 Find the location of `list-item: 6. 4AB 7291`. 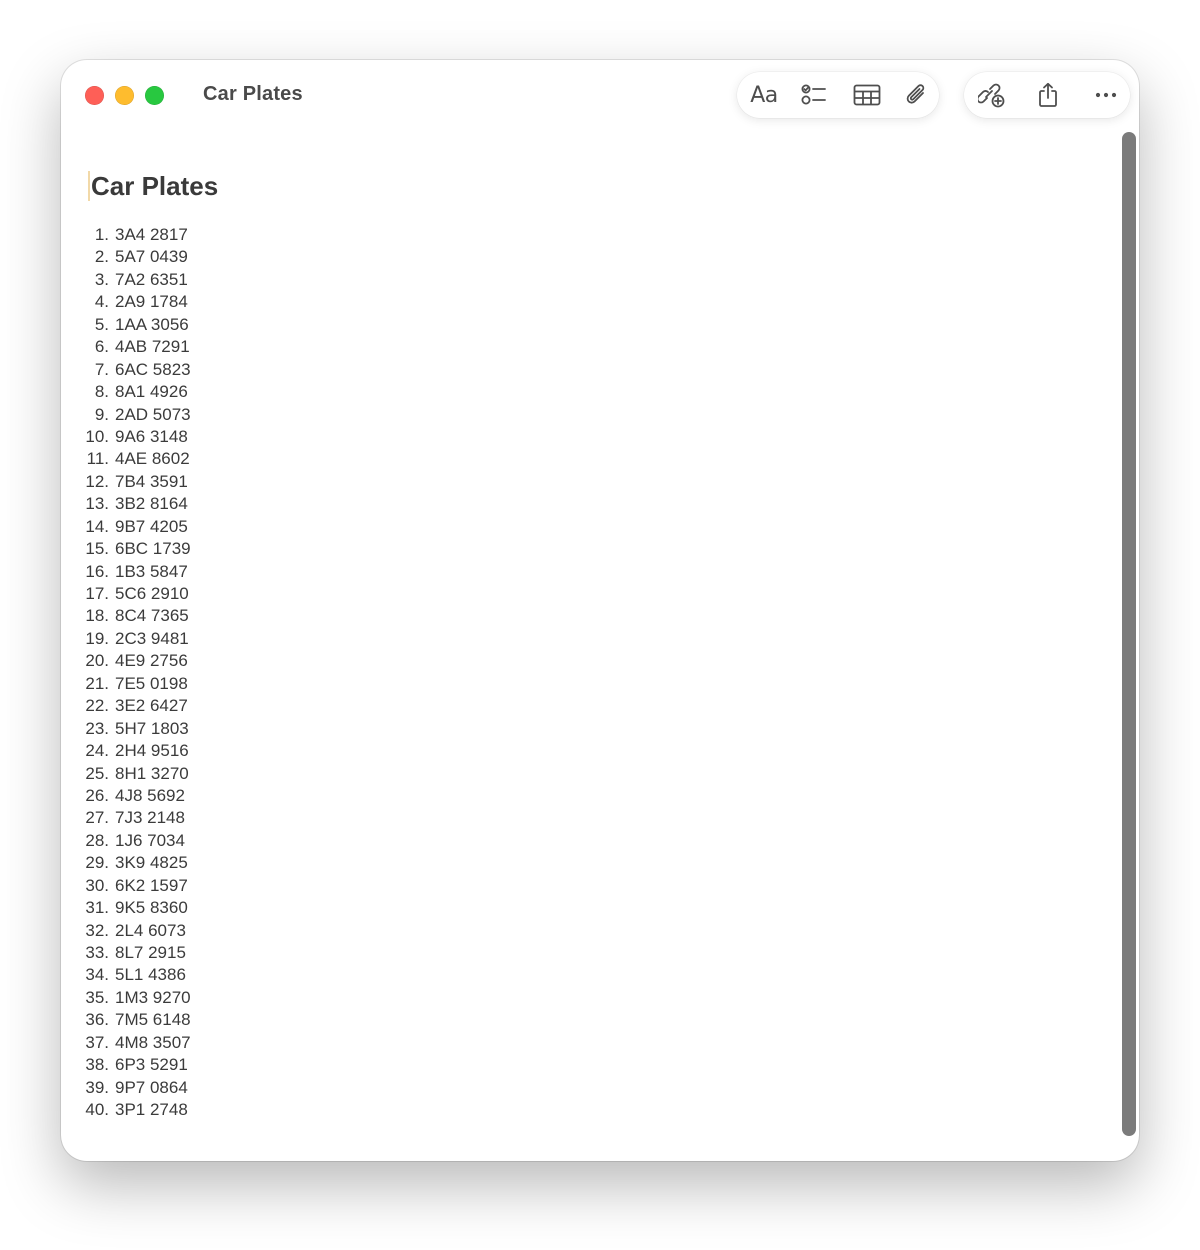

list-item: 6. 4AB 7291 is located at coordinates (126, 347).